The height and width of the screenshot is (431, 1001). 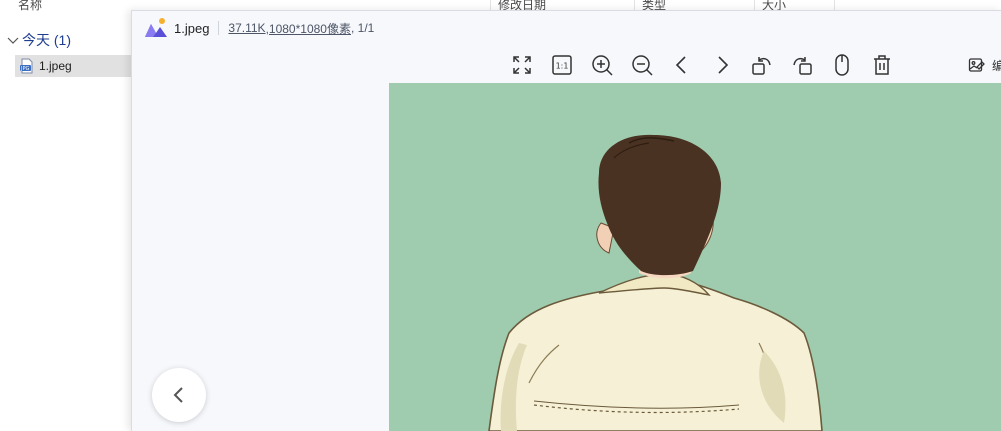 I want to click on previous-image-float-button, so click(x=179, y=395).